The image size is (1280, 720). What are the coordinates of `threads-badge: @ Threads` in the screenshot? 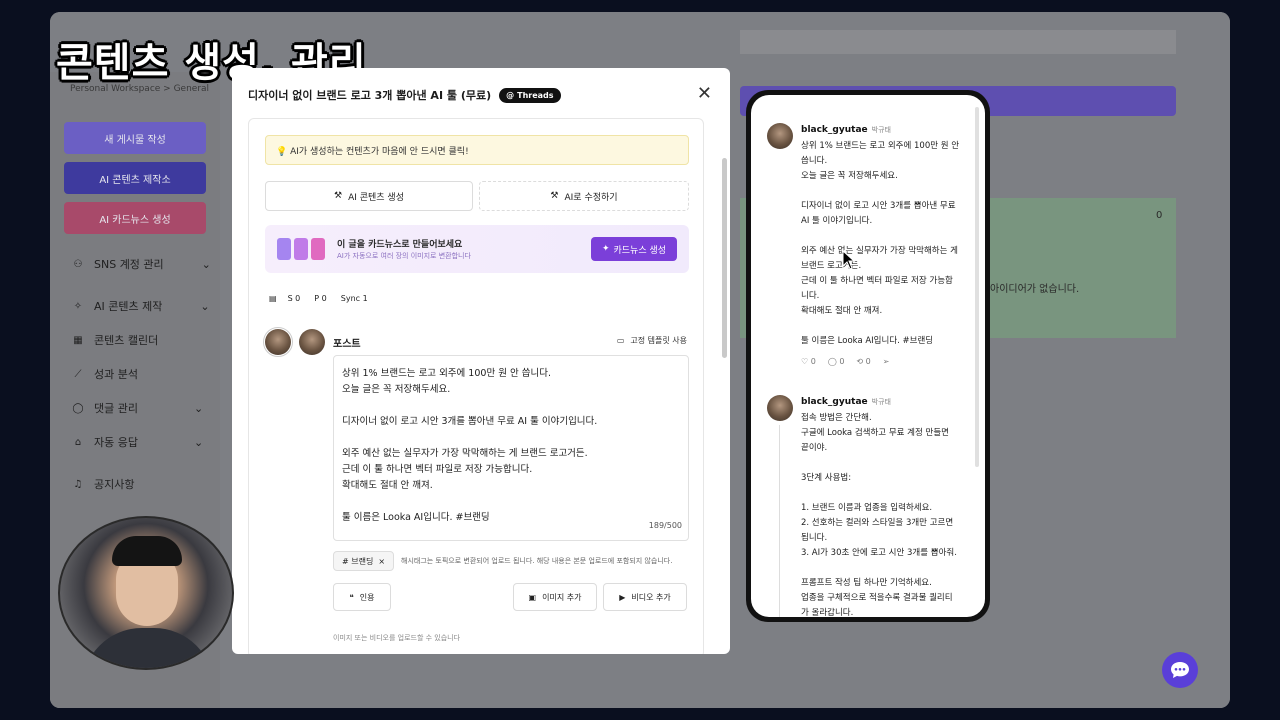 It's located at (530, 95).